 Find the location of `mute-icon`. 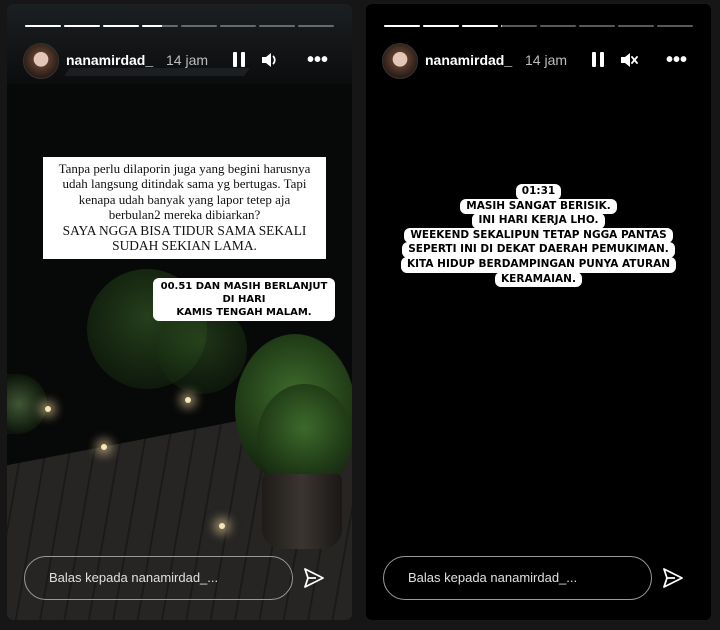

mute-icon is located at coordinates (629, 60).